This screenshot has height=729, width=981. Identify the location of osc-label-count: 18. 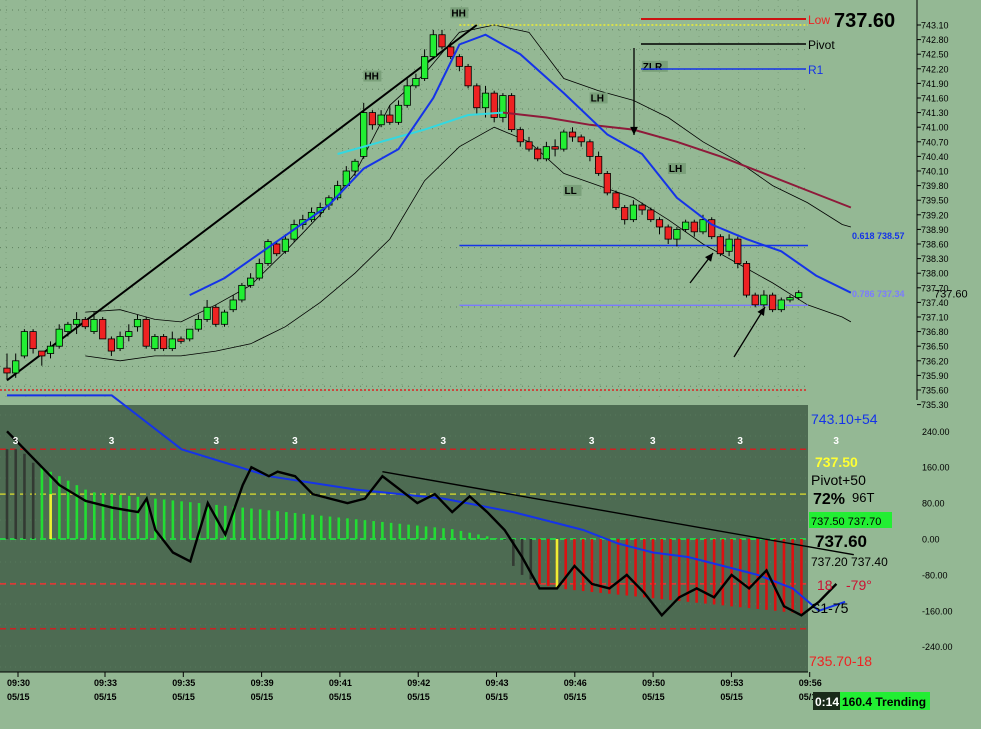
(825, 585).